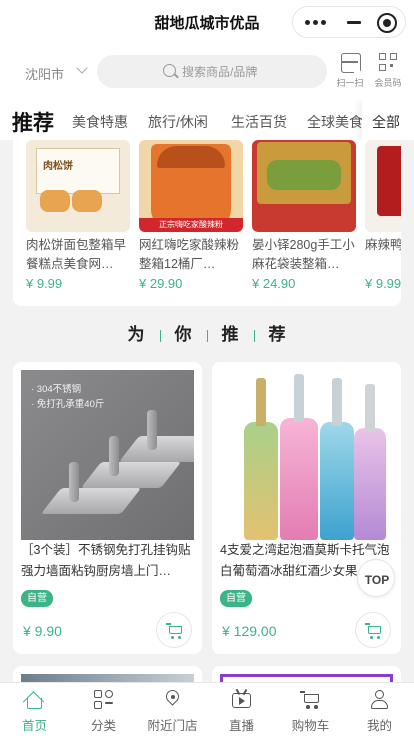 This screenshot has height=736, width=414. I want to click on category-icon, so click(103, 699).